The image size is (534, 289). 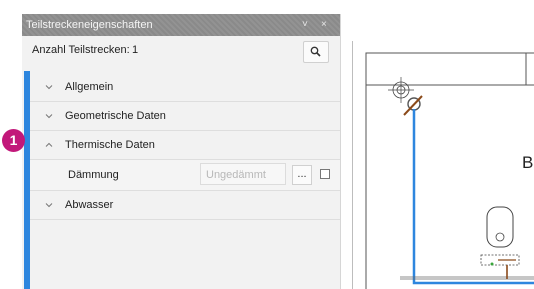 What do you see at coordinates (324, 25) in the screenshot?
I see `close-panel-icon: ×` at bounding box center [324, 25].